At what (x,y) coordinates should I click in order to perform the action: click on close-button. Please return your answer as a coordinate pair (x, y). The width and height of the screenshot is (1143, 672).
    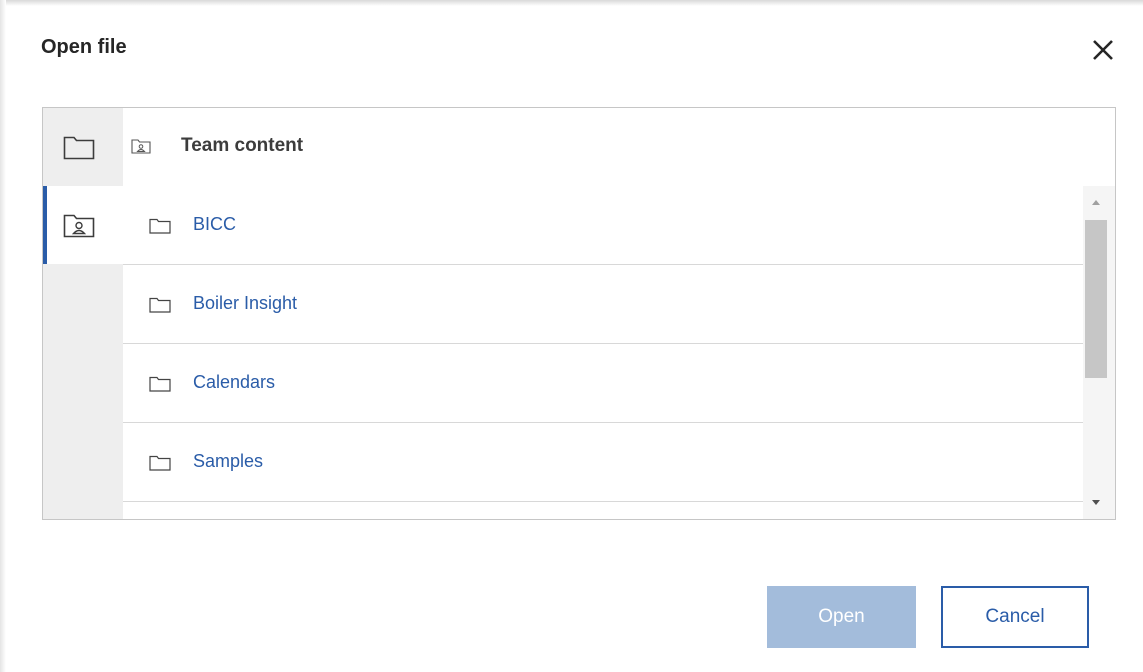
    Looking at the image, I should click on (1103, 50).